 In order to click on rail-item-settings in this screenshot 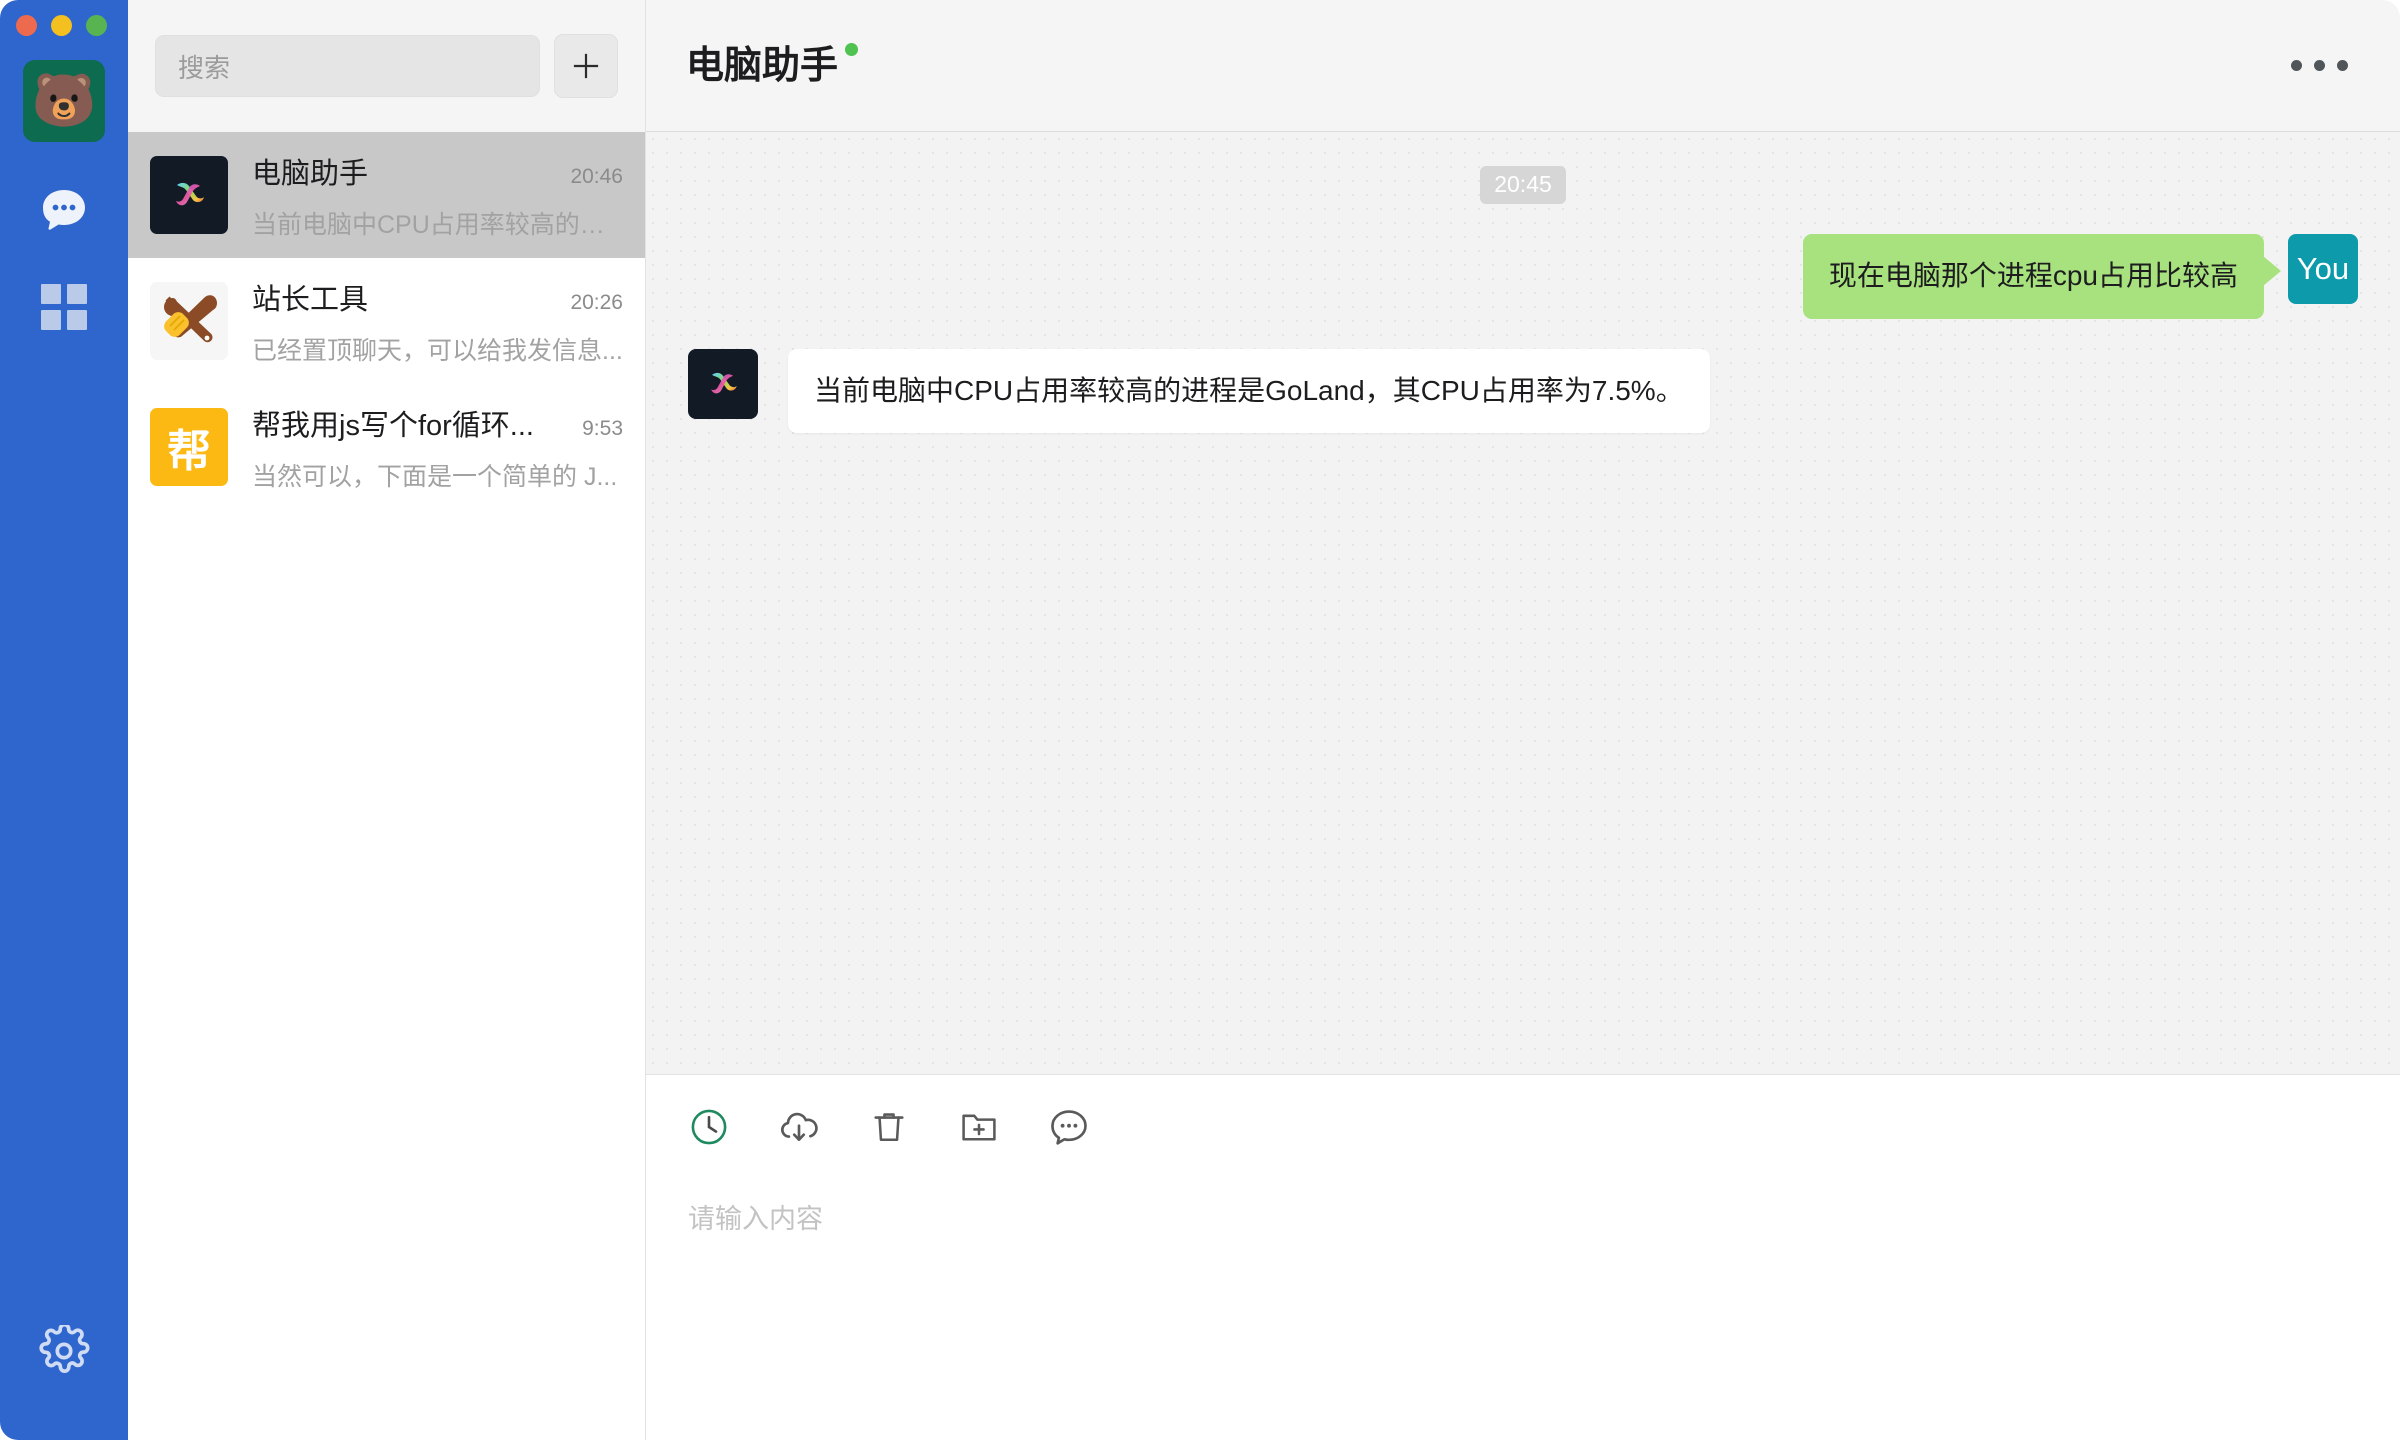, I will do `click(64, 1351)`.